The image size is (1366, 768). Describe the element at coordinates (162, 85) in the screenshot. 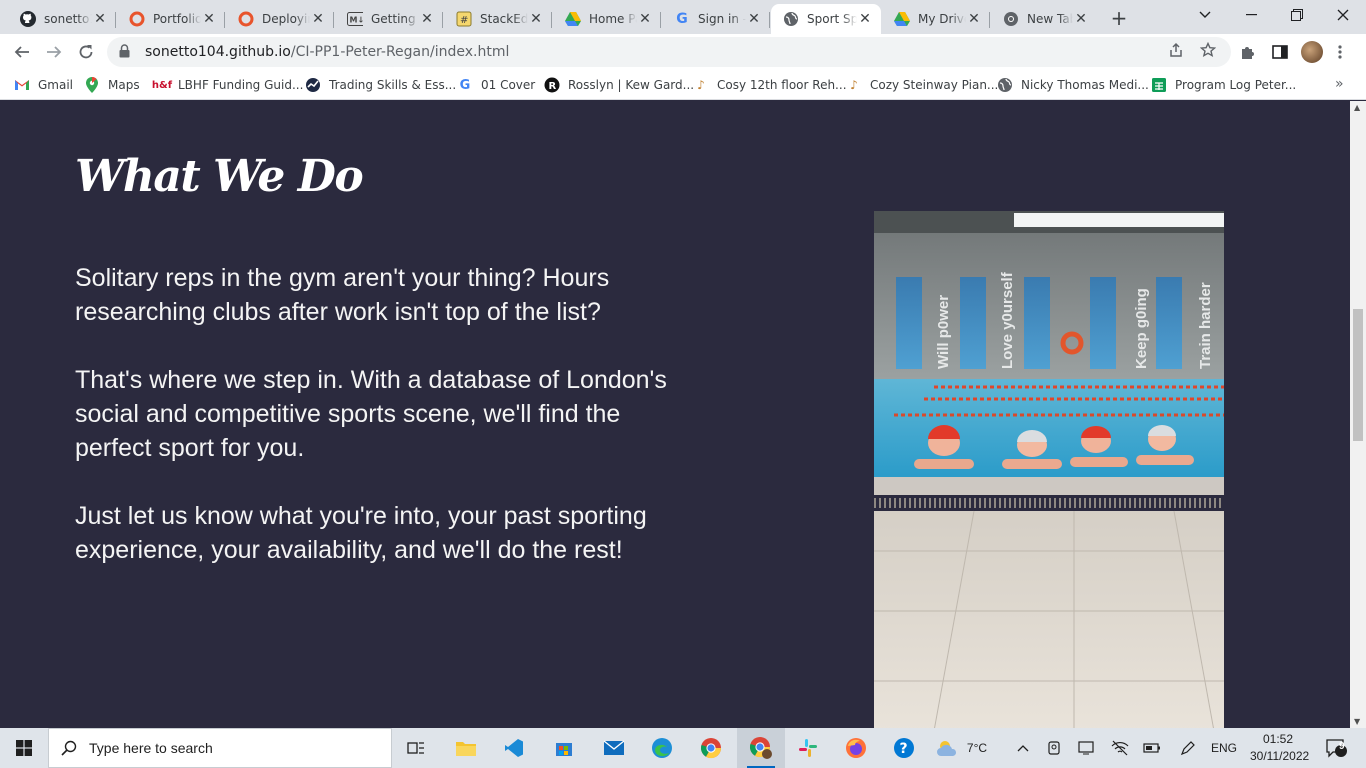

I see `hf-icon: h&f` at that location.